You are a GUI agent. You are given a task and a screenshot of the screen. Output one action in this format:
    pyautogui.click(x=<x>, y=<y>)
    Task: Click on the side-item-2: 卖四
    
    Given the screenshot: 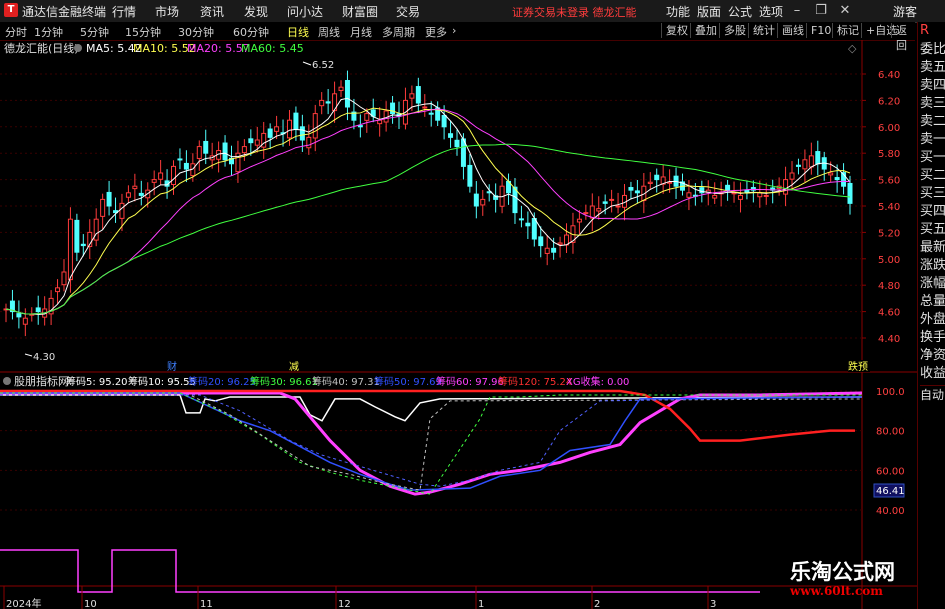 What is the action you would take?
    pyautogui.click(x=932, y=86)
    